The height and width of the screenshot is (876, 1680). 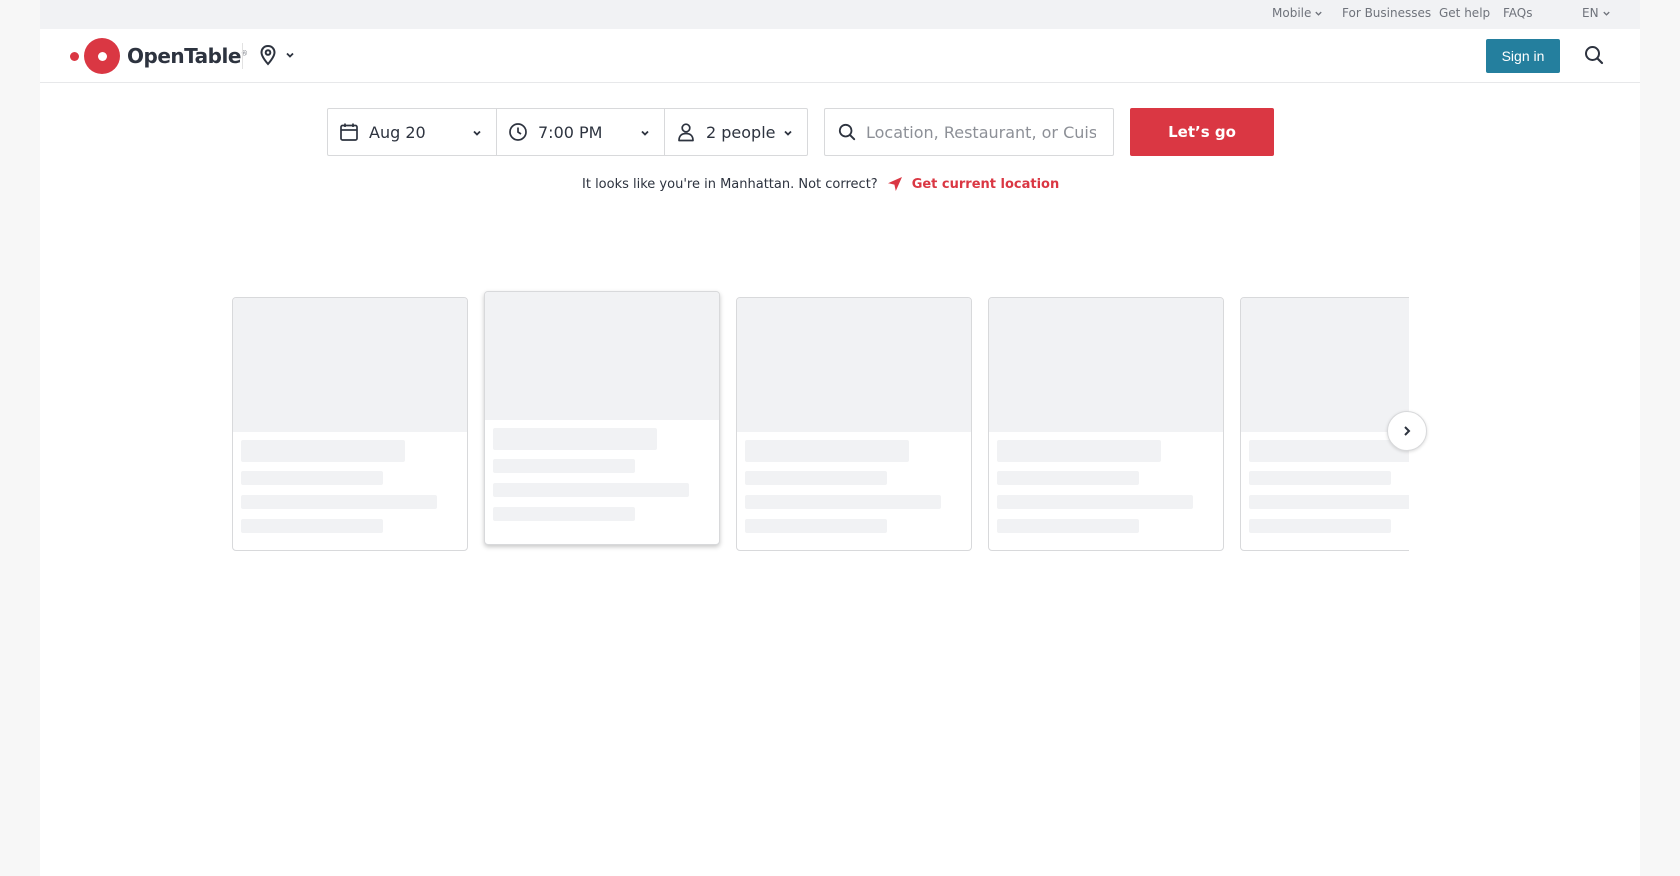 I want to click on mobile-menu: Mobile, so click(x=1297, y=13).